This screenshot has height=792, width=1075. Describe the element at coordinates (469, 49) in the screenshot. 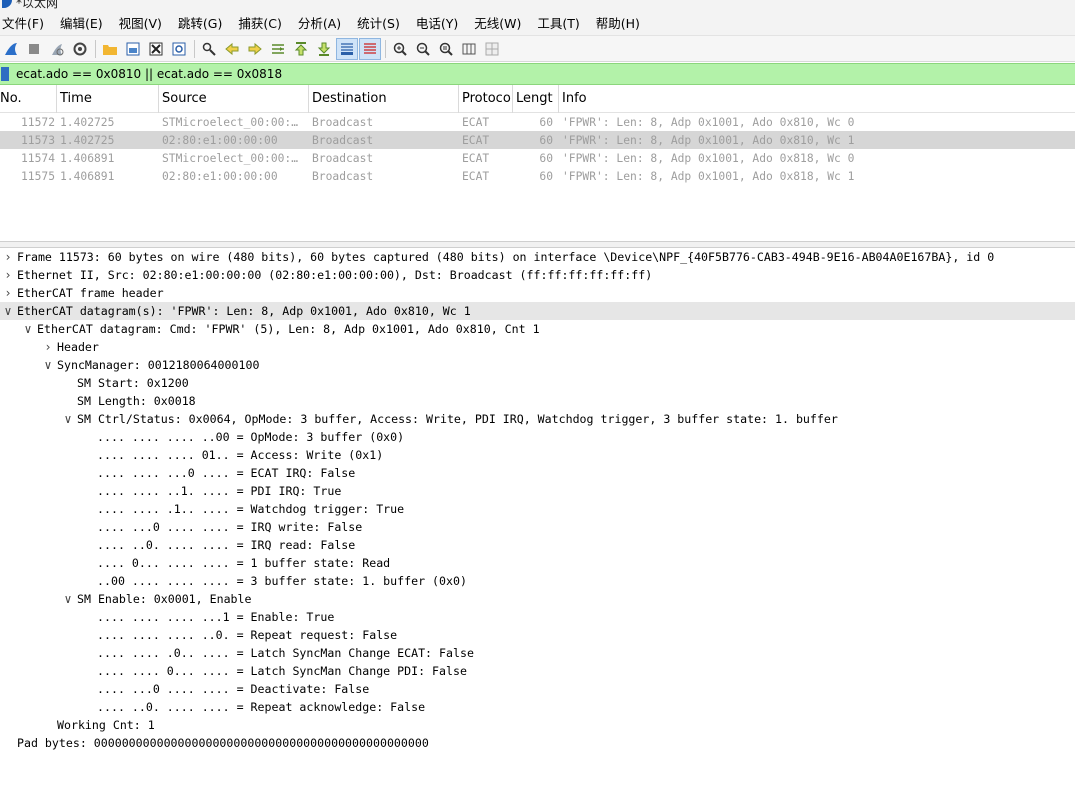

I see `resize-columns-icon` at that location.